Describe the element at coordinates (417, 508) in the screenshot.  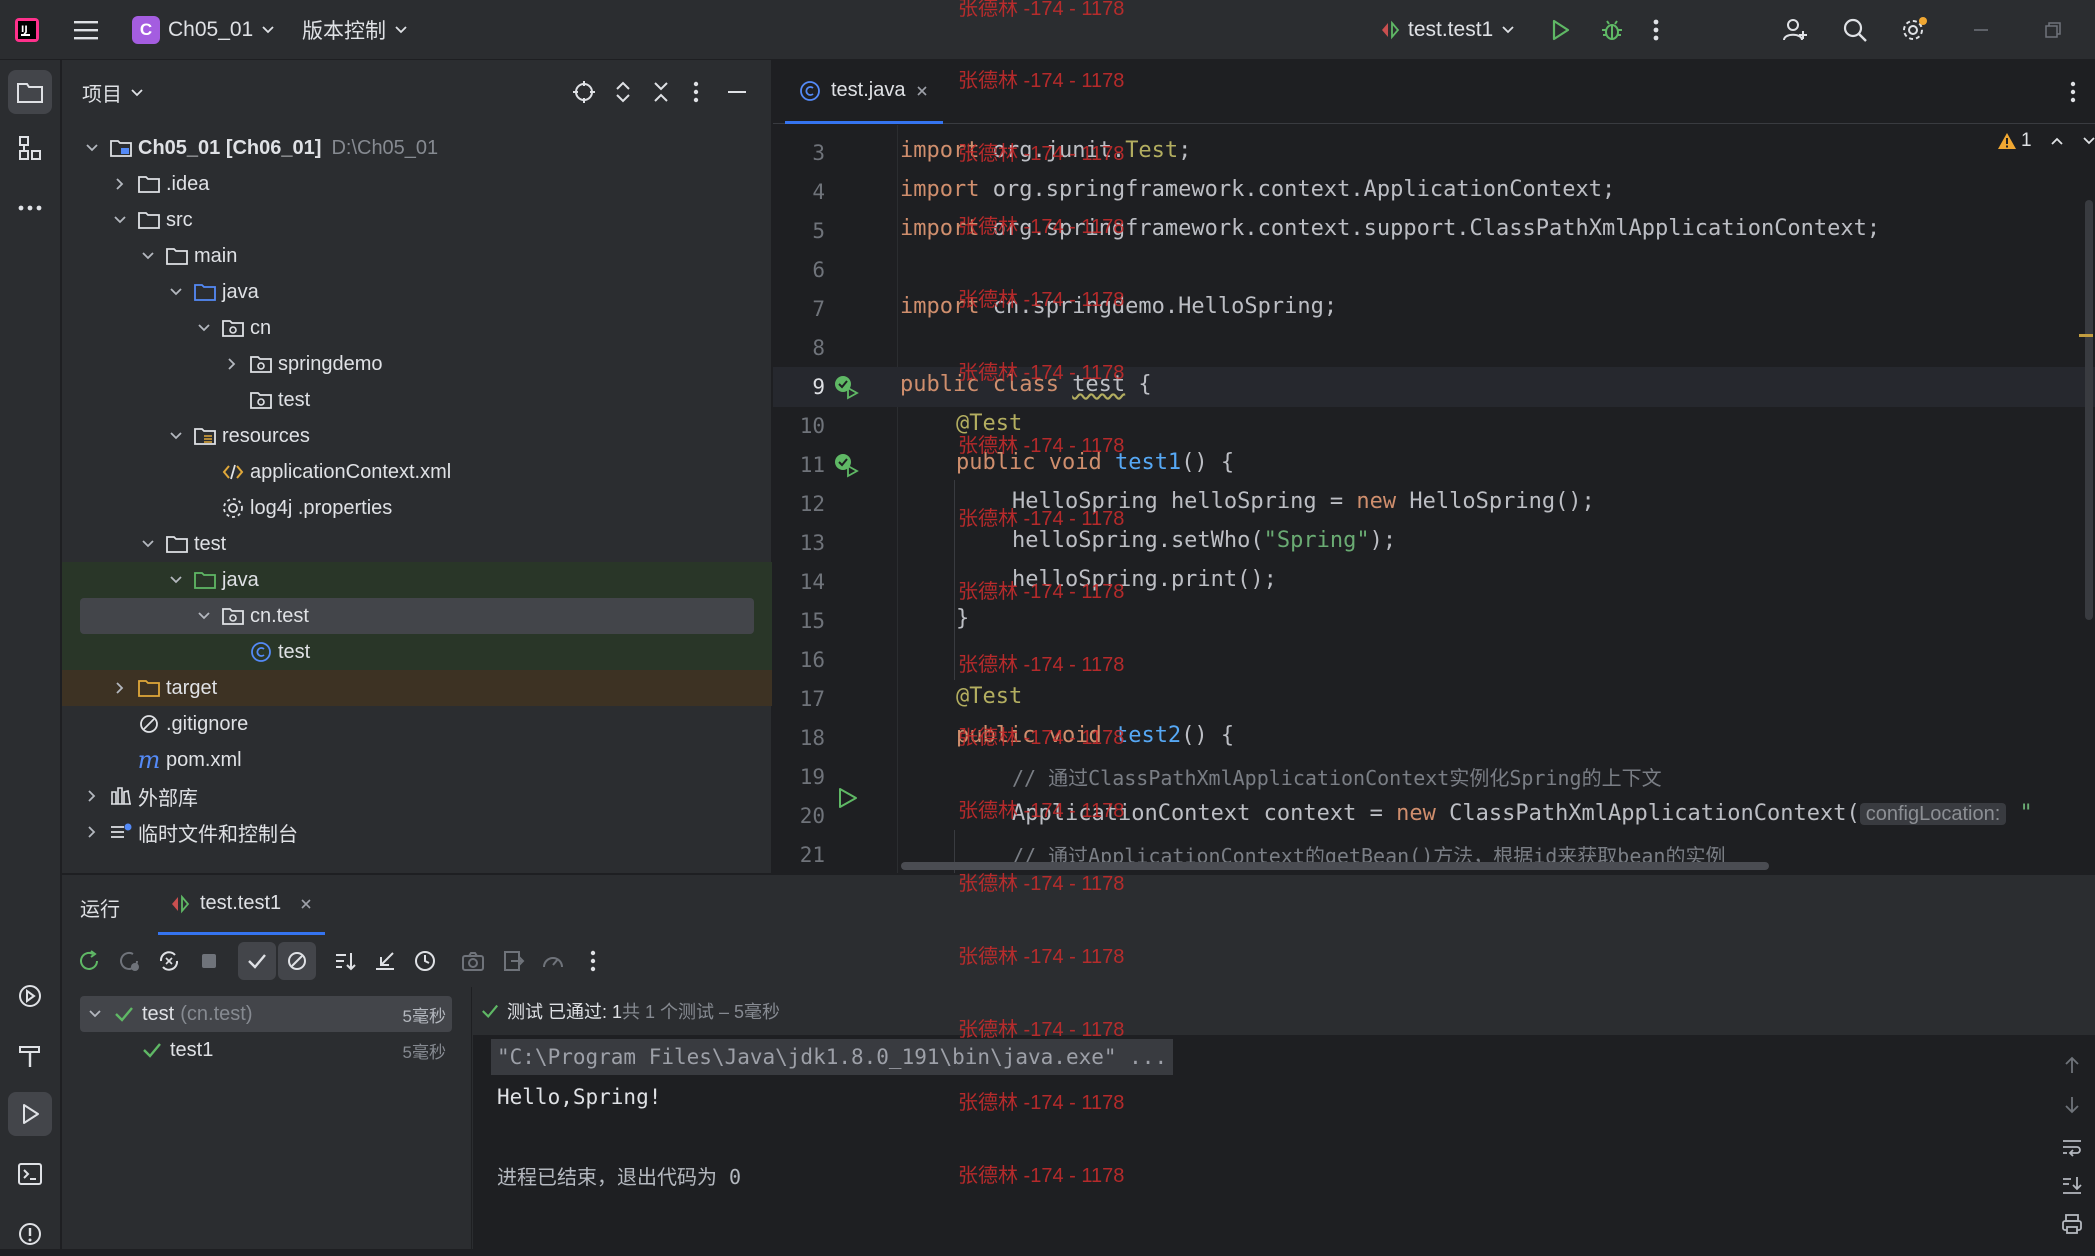
I see `tree-item-log4j: log4j .properties` at that location.